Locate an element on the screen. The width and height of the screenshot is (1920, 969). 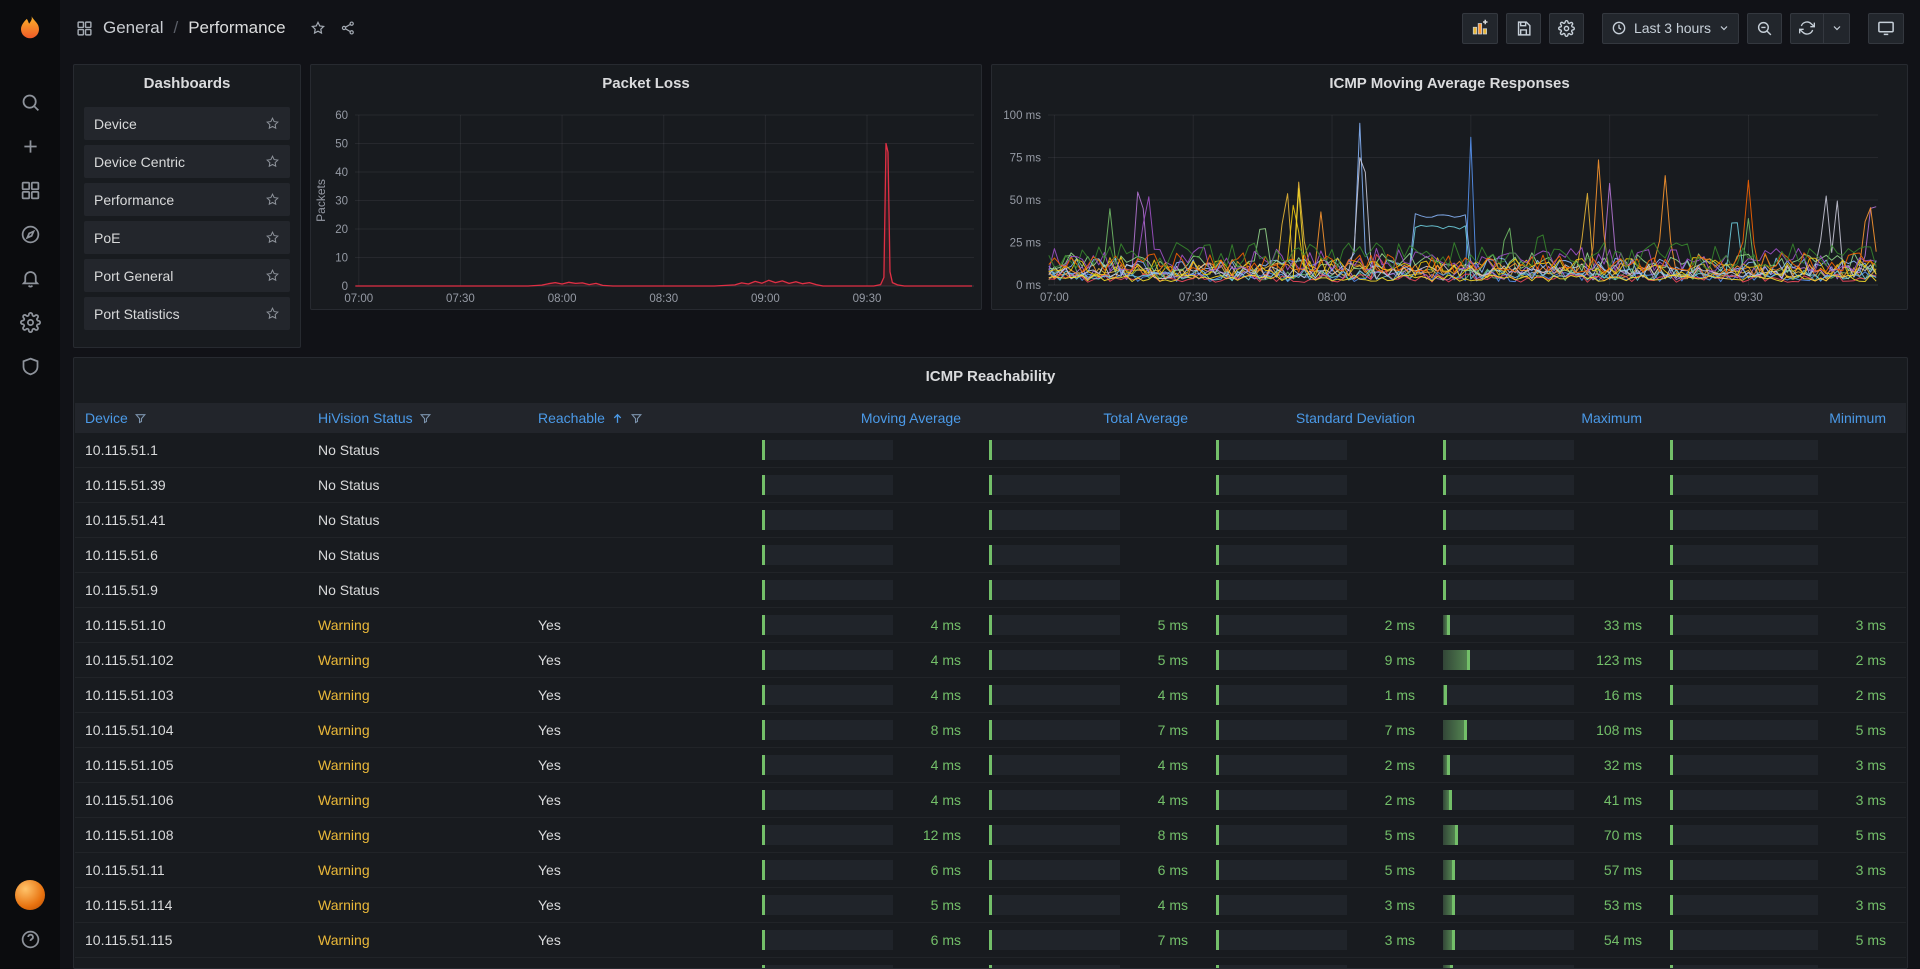
gauge-cell: 32 ms is located at coordinates (1548, 765).